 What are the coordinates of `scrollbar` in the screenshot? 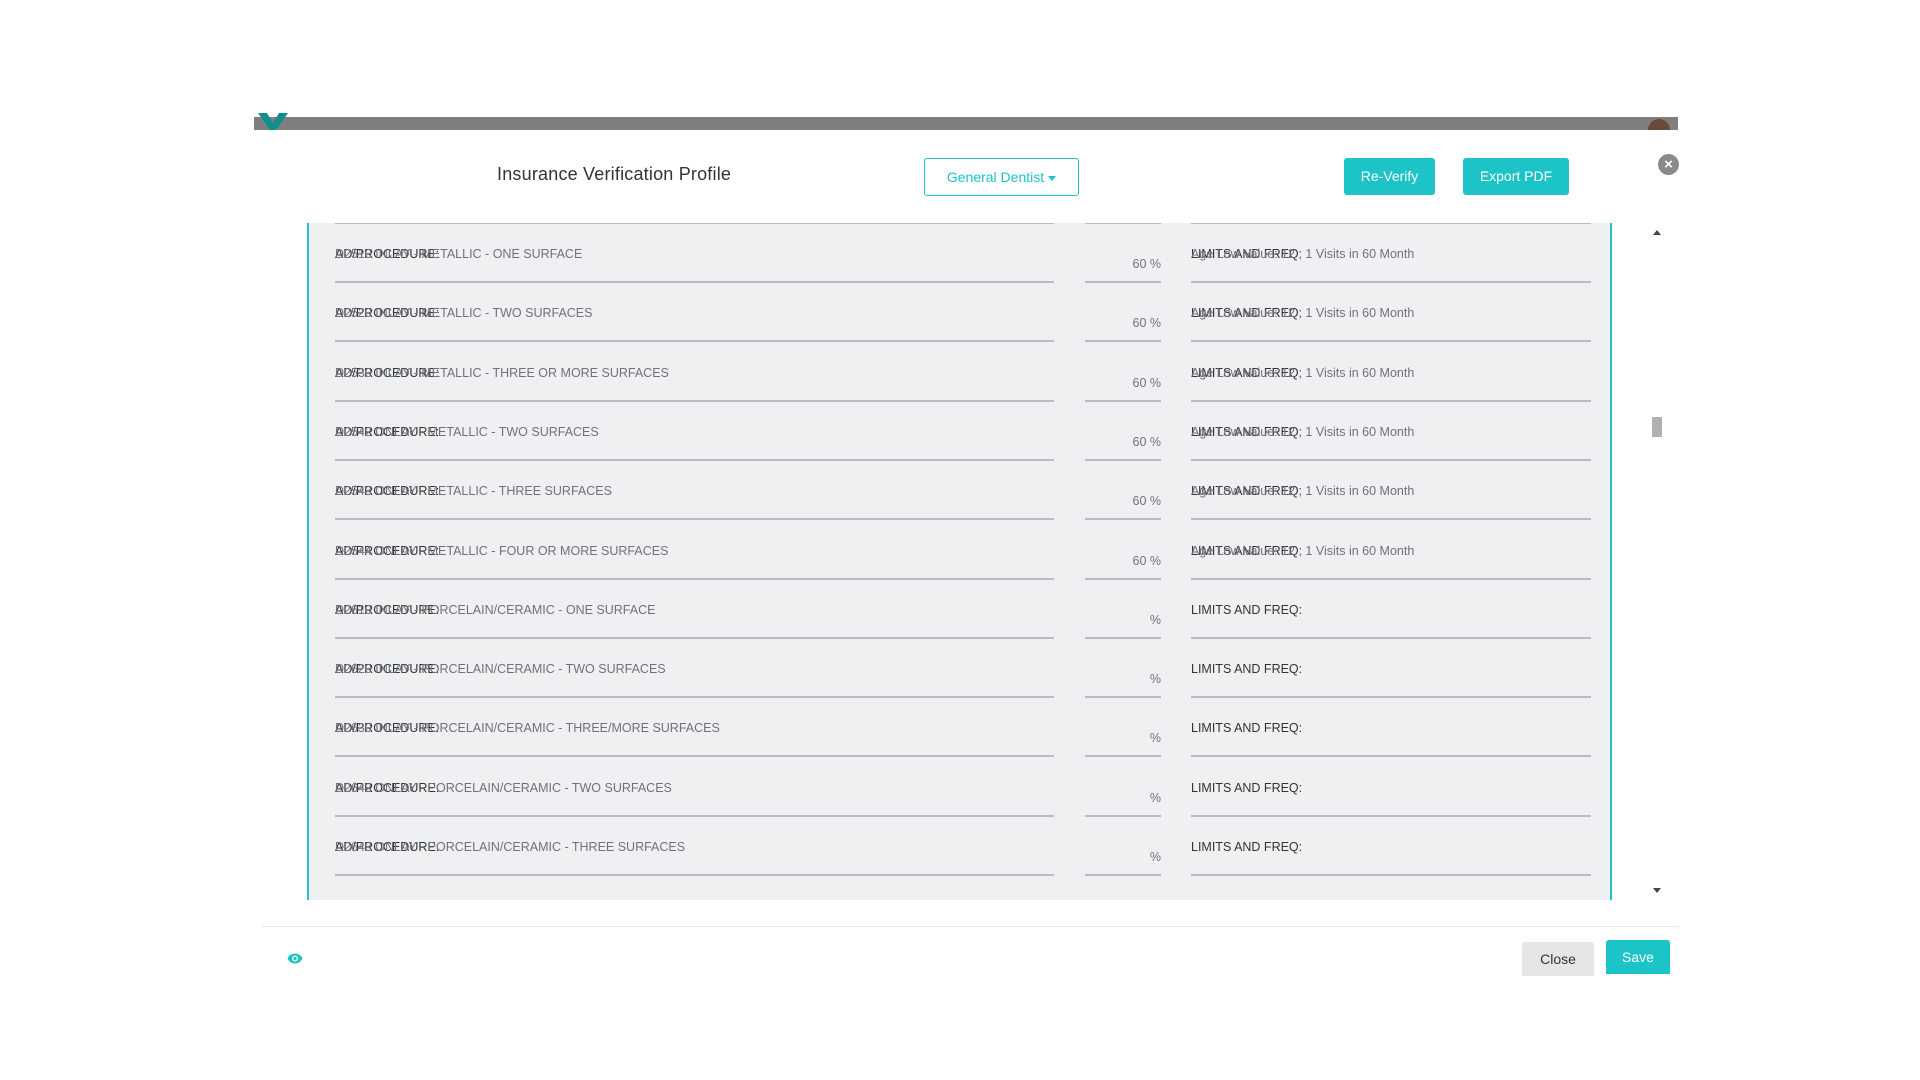 It's located at (1657, 561).